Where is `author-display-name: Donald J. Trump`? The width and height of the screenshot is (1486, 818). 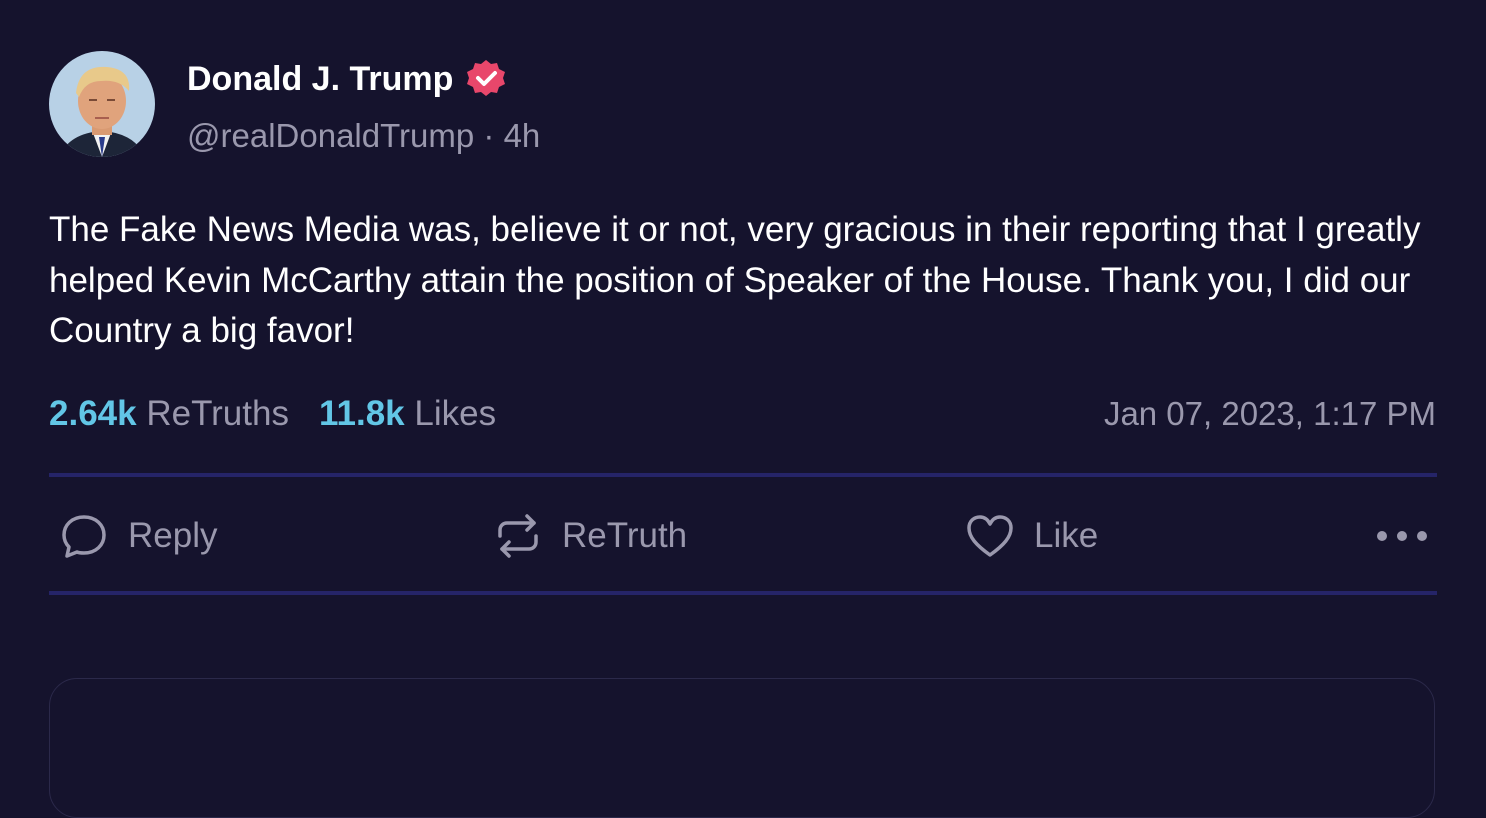
author-display-name: Donald J. Trump is located at coordinates (320, 79).